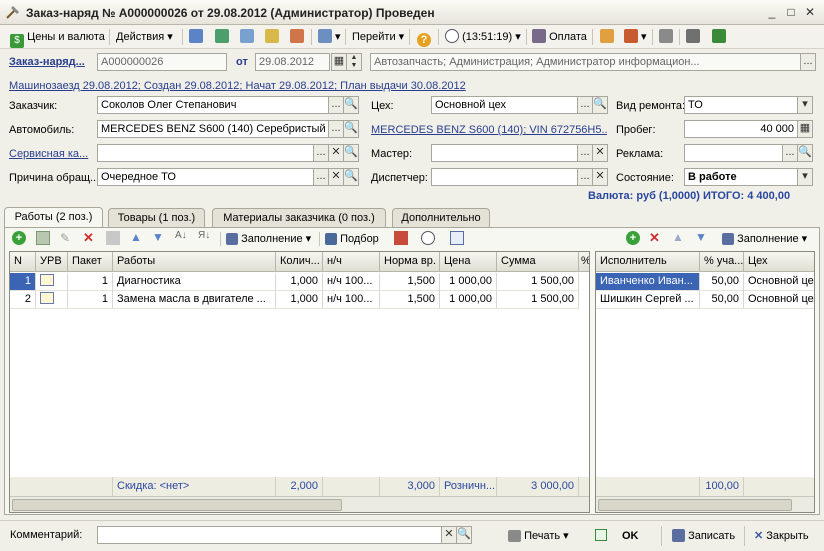 The image size is (824, 551). I want to click on comment-clear-icon: ✕, so click(449, 535).